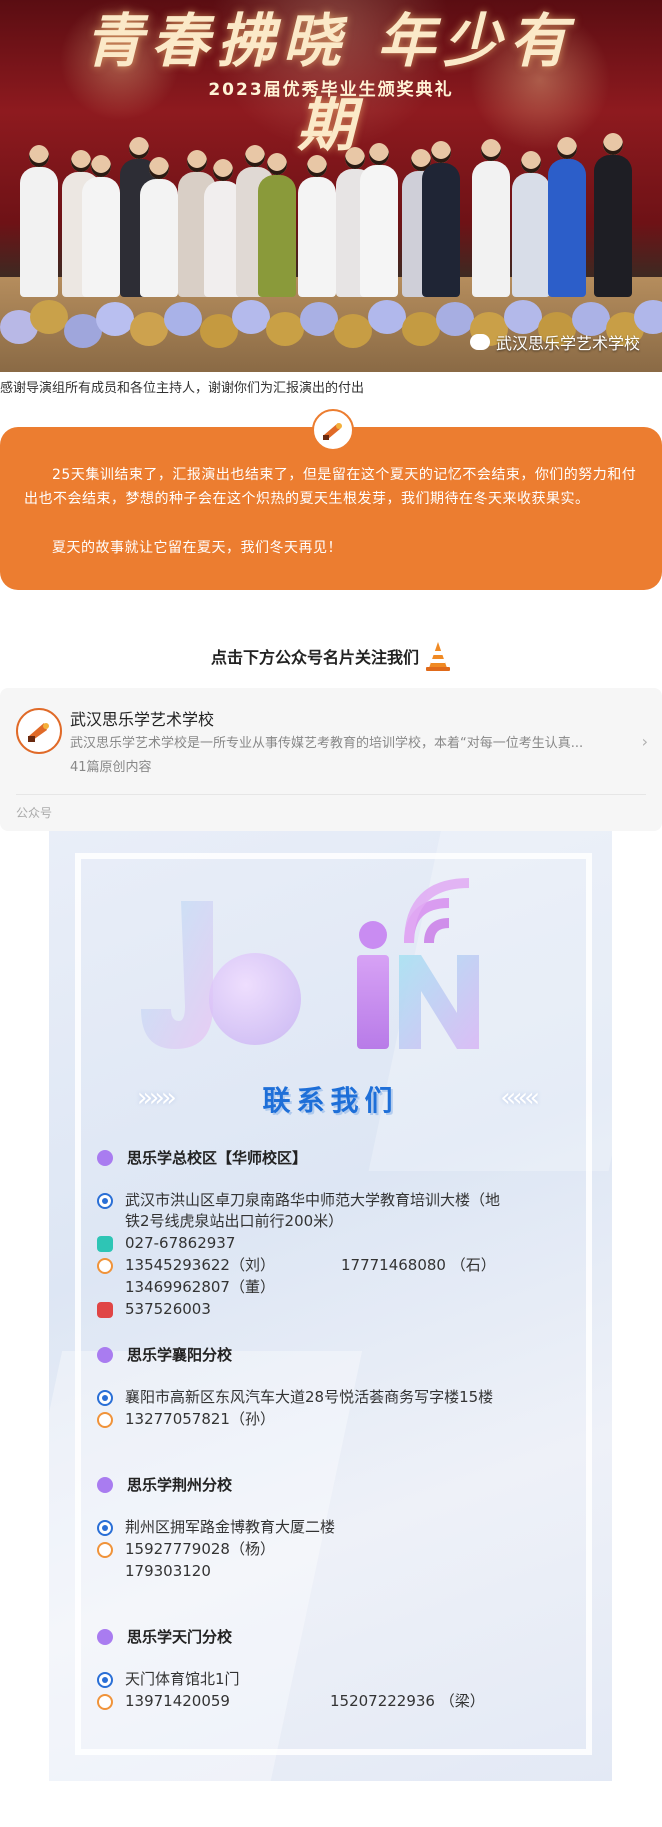 This screenshot has height=1827, width=662. What do you see at coordinates (34, 813) in the screenshot?
I see `account-type-label: 公众号` at bounding box center [34, 813].